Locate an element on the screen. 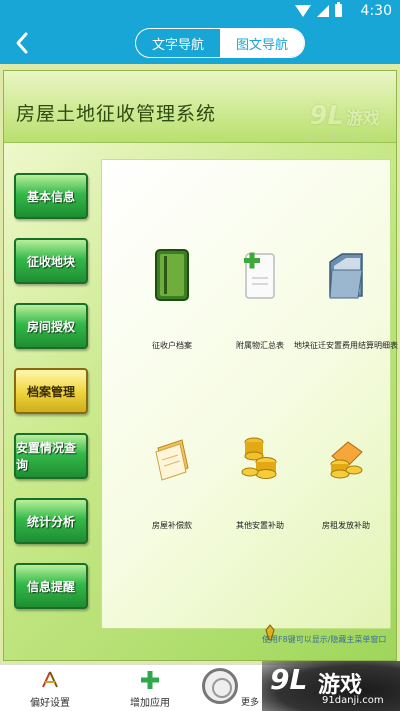 This screenshot has width=400, height=711. coins-gold-icon is located at coordinates (346, 455).